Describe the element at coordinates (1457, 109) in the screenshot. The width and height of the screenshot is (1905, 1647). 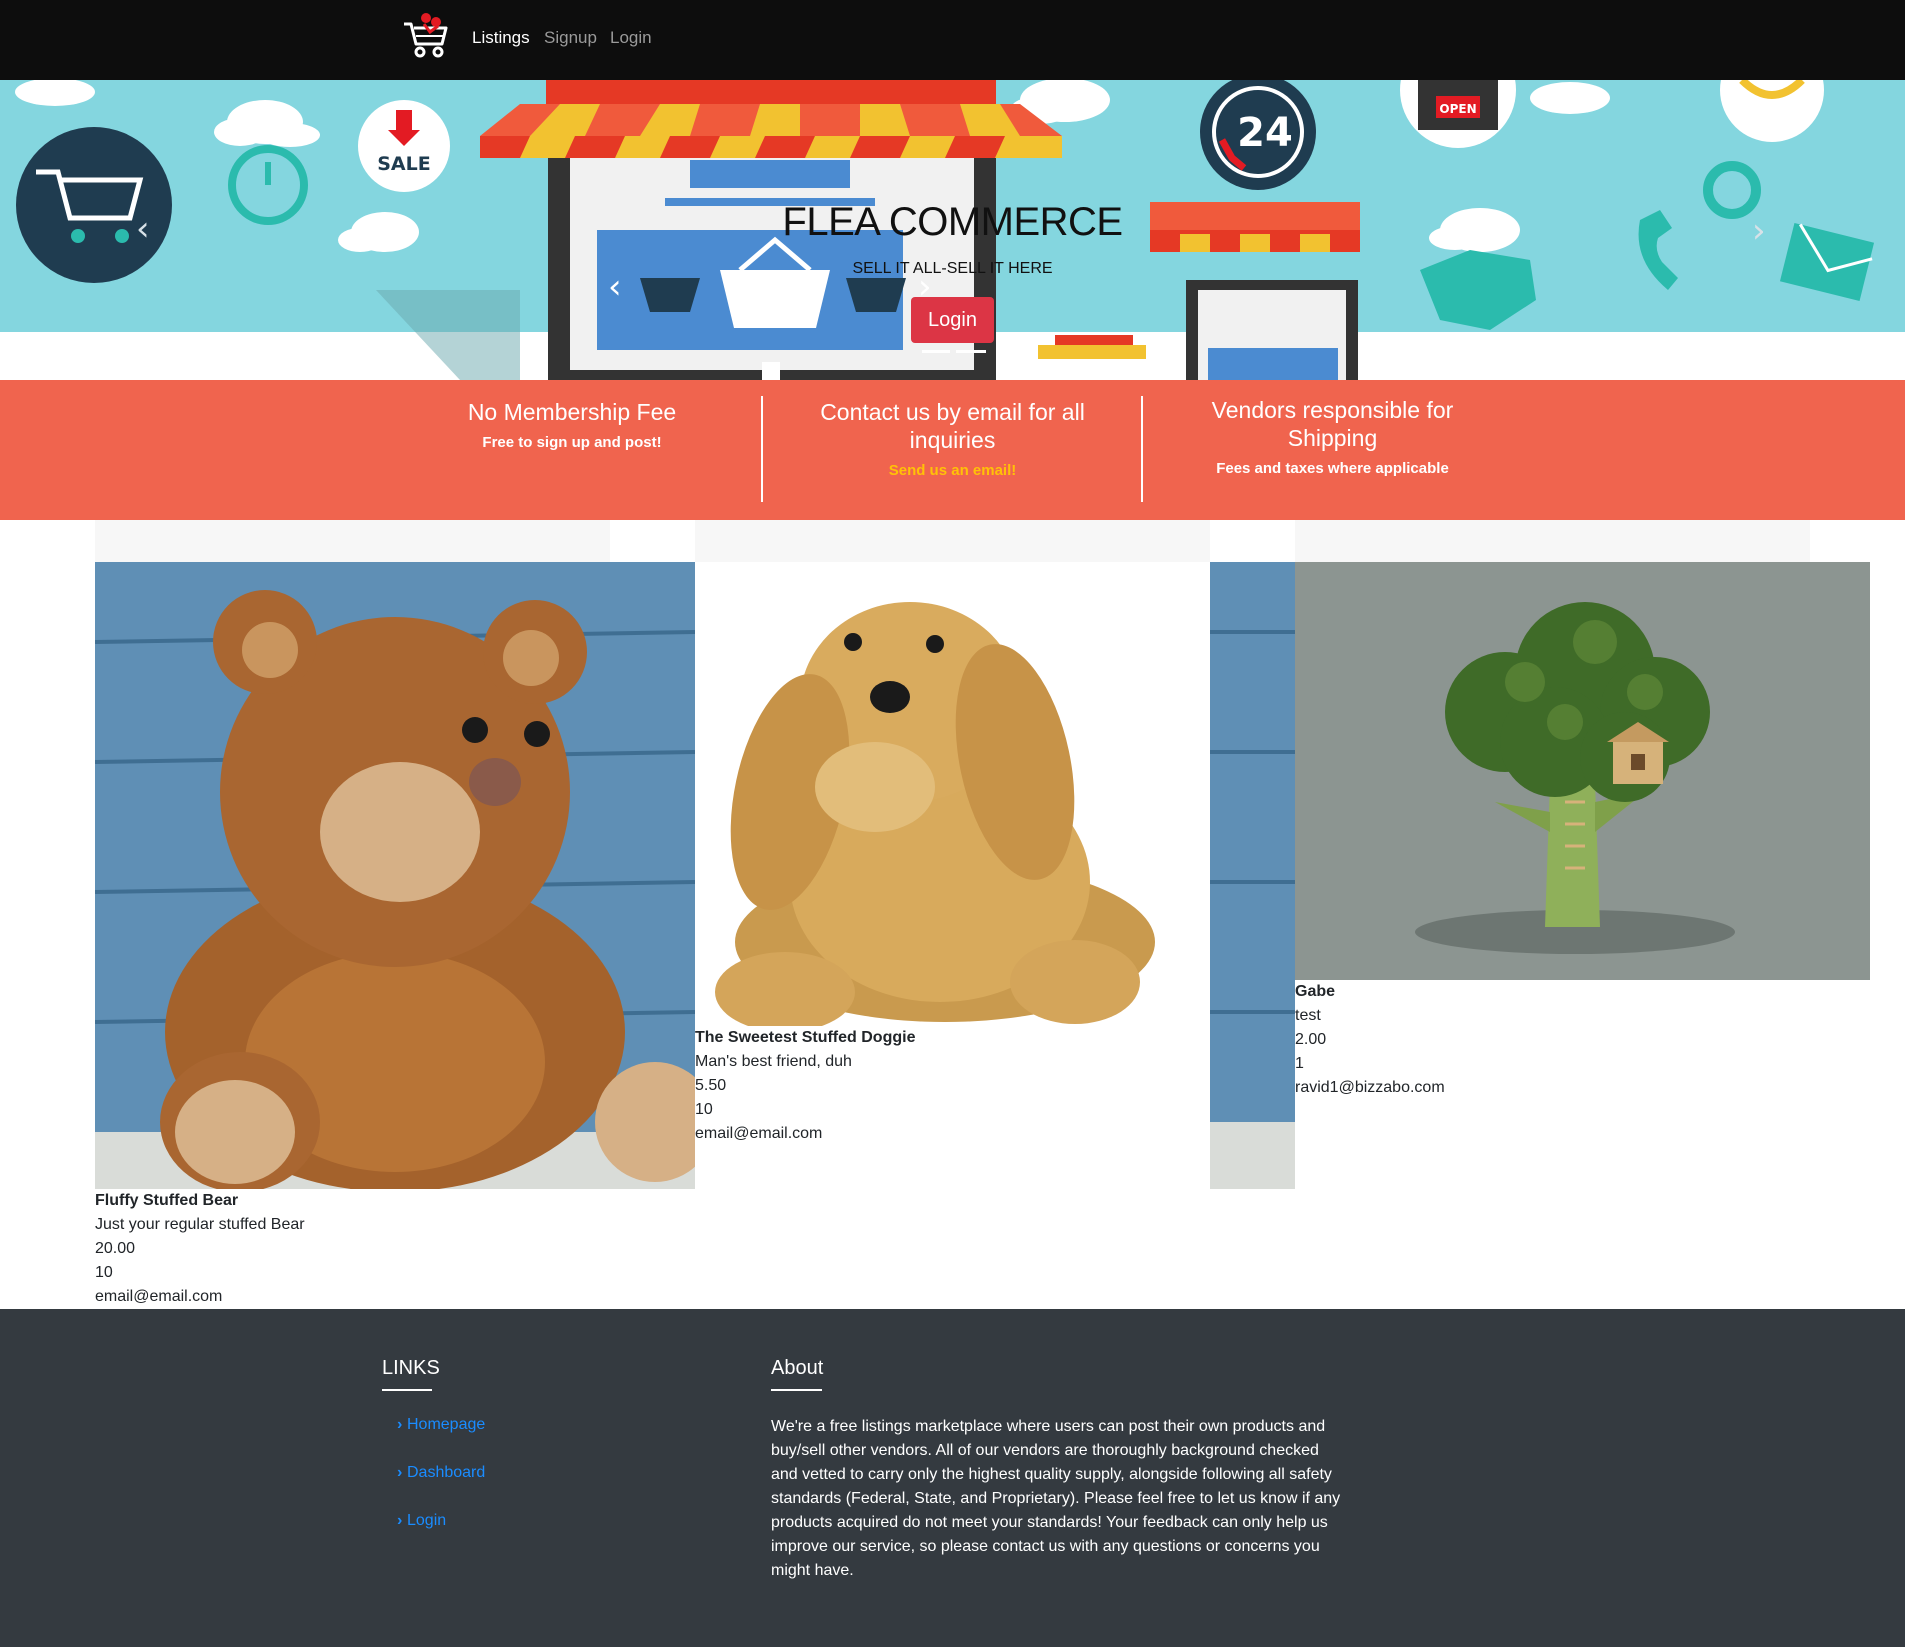
I see `open-sign-text: OPEN` at that location.